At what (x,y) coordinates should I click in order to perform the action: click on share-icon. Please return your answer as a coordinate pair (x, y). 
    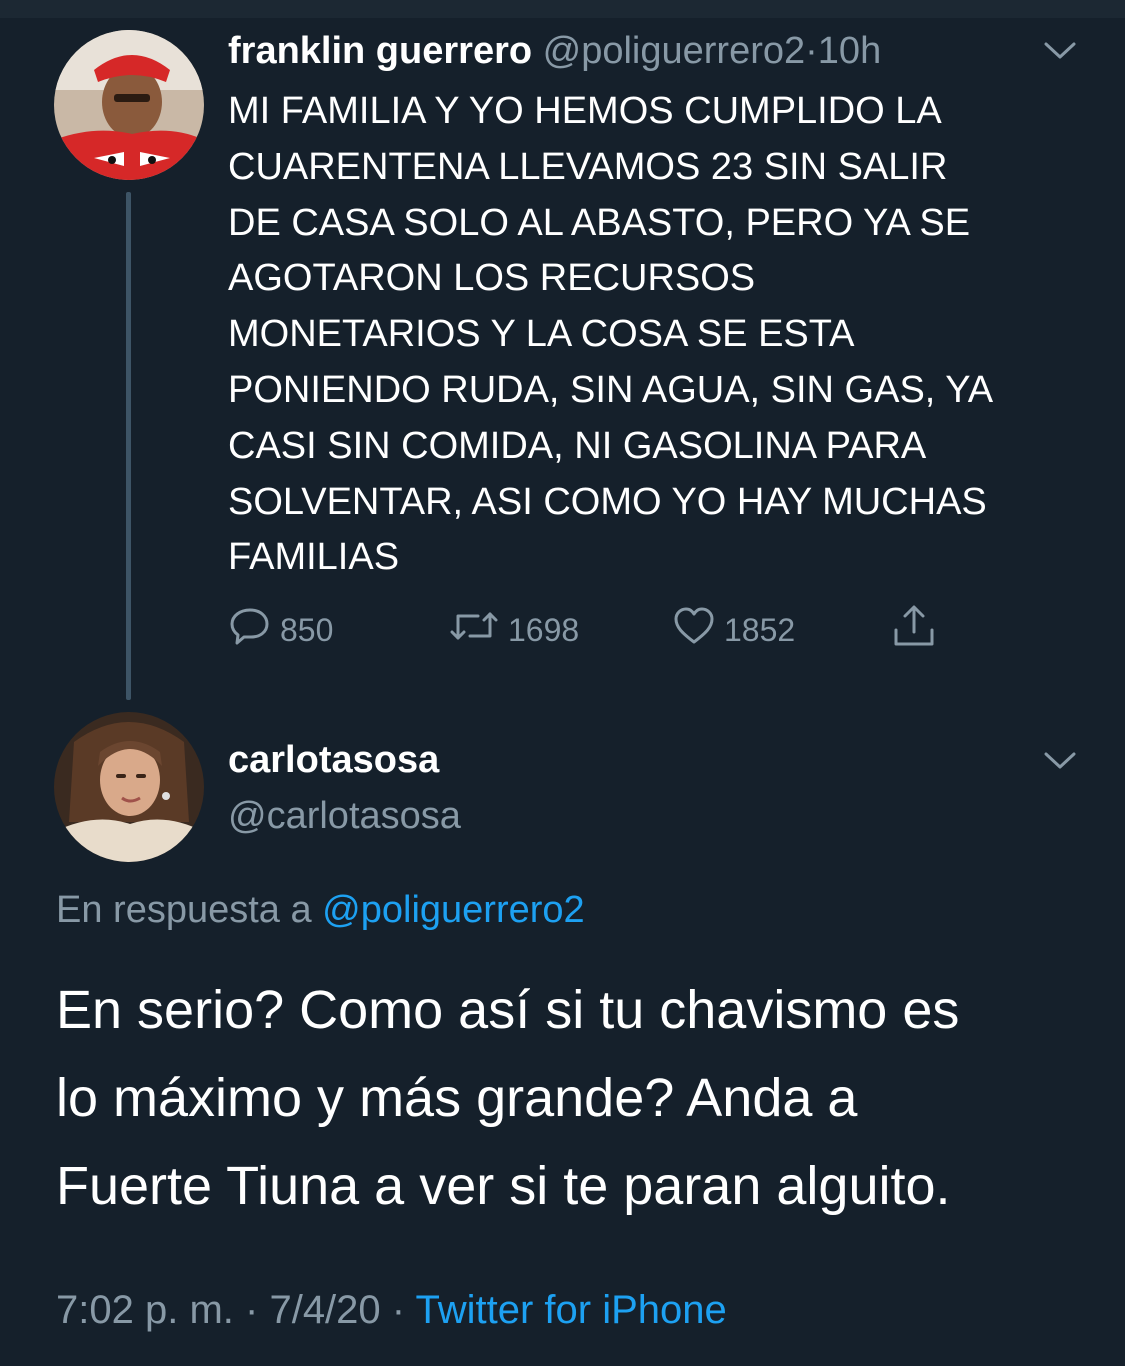
    Looking at the image, I should click on (918, 630).